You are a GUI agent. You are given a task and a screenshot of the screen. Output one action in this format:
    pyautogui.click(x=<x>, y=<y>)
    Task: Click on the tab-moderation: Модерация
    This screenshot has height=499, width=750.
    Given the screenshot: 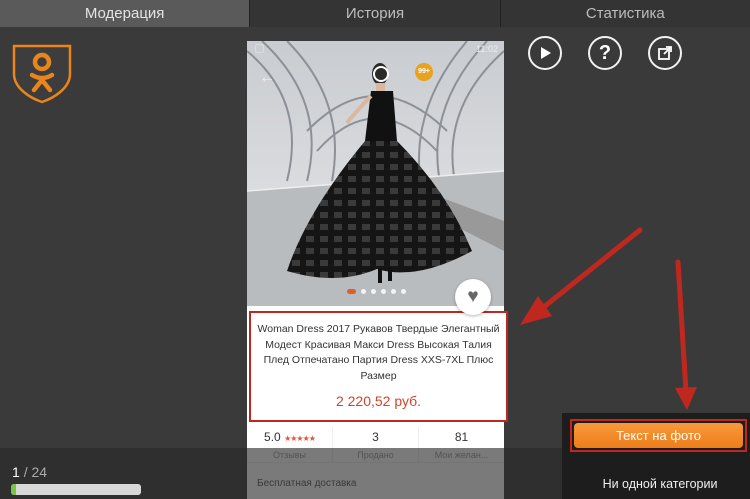 What is the action you would take?
    pyautogui.click(x=125, y=13)
    